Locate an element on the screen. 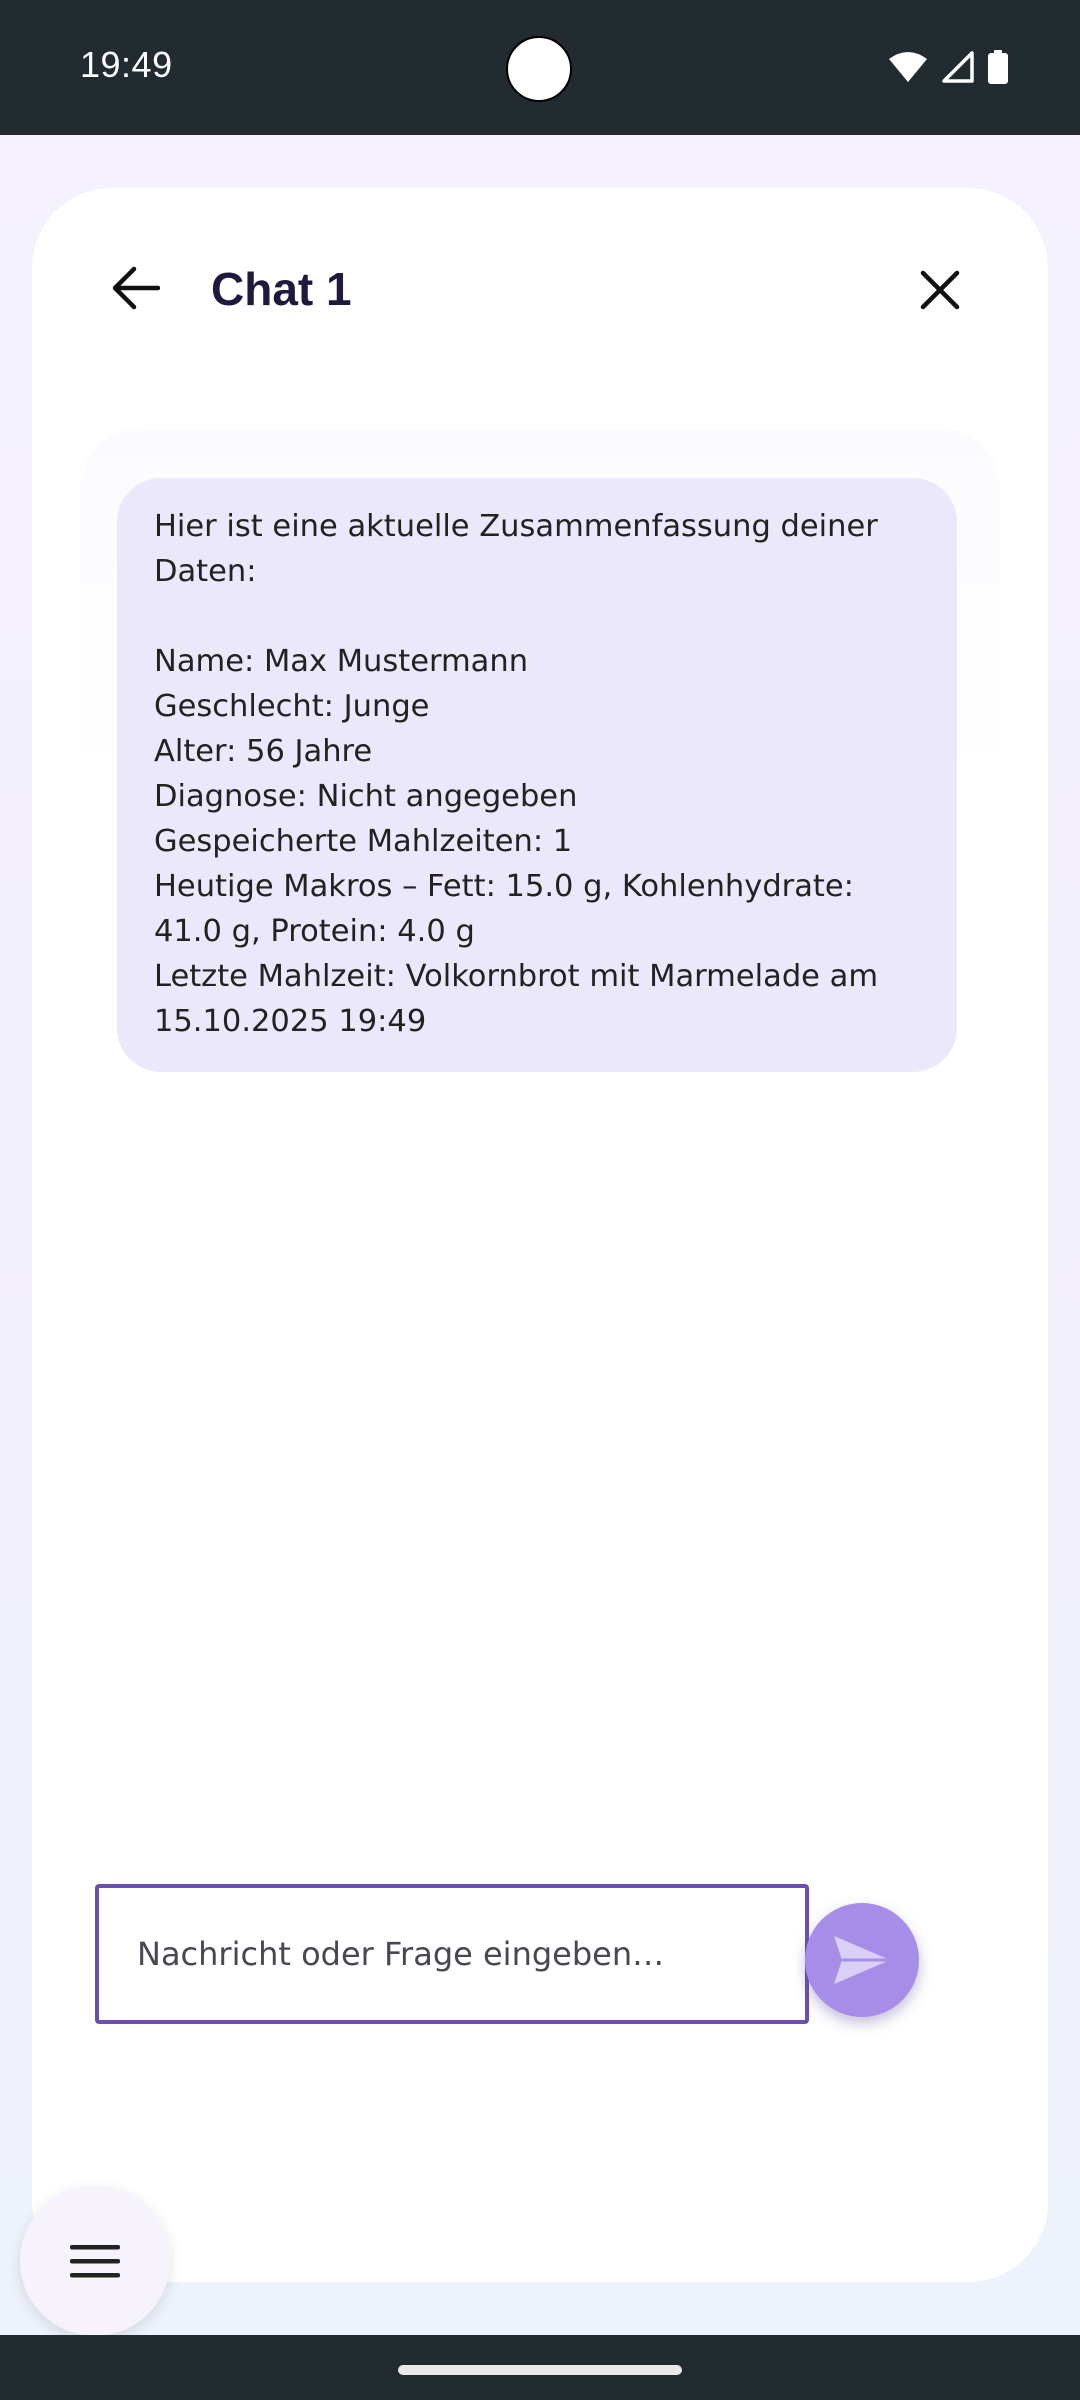 Image resolution: width=1080 pixels, height=2400 pixels. system-navigation-bar is located at coordinates (540, 2367).